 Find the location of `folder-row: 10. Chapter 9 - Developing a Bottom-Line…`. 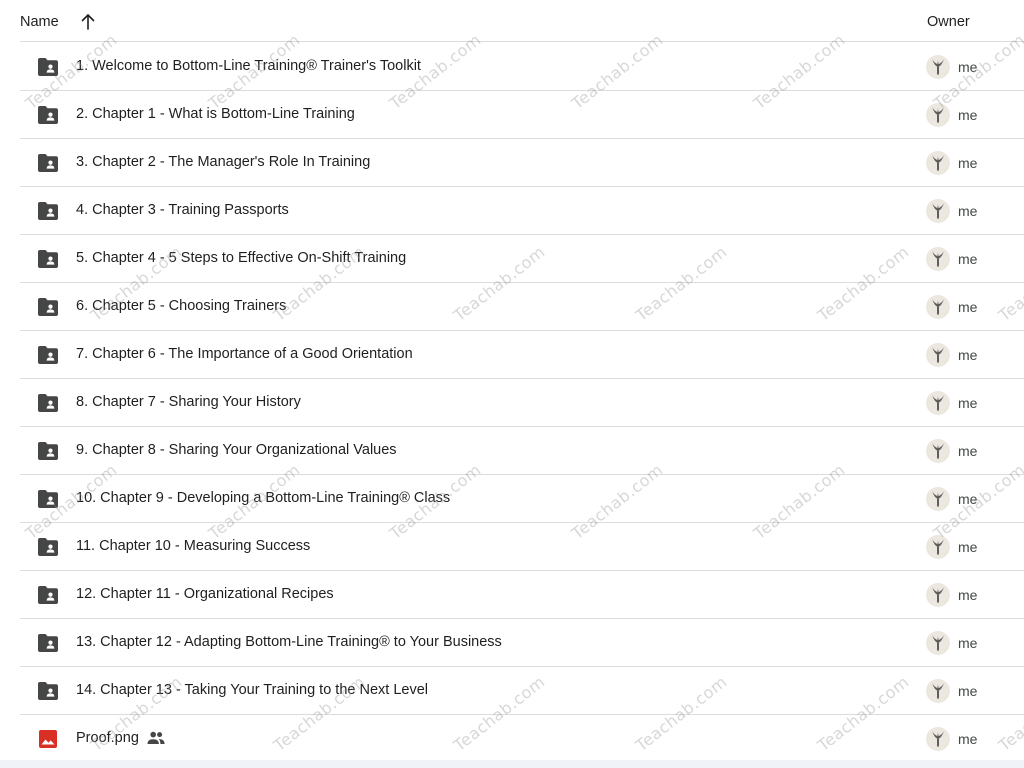

folder-row: 10. Chapter 9 - Developing a Bottom-Line… is located at coordinates (522, 499).